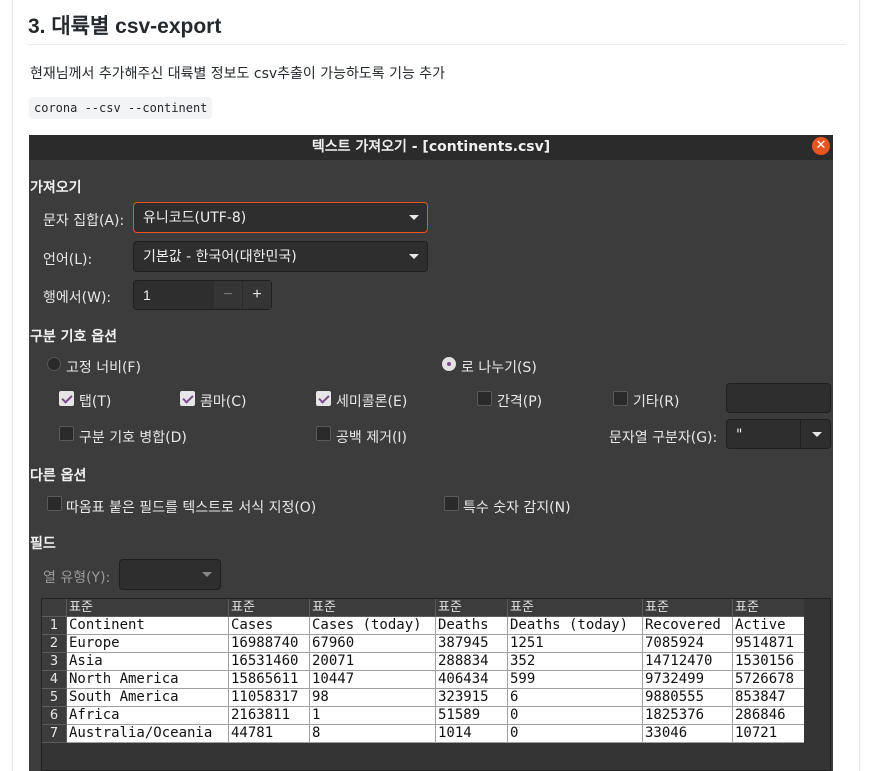 This screenshot has height=771, width=875. I want to click on table-cell: 9514871, so click(768, 643).